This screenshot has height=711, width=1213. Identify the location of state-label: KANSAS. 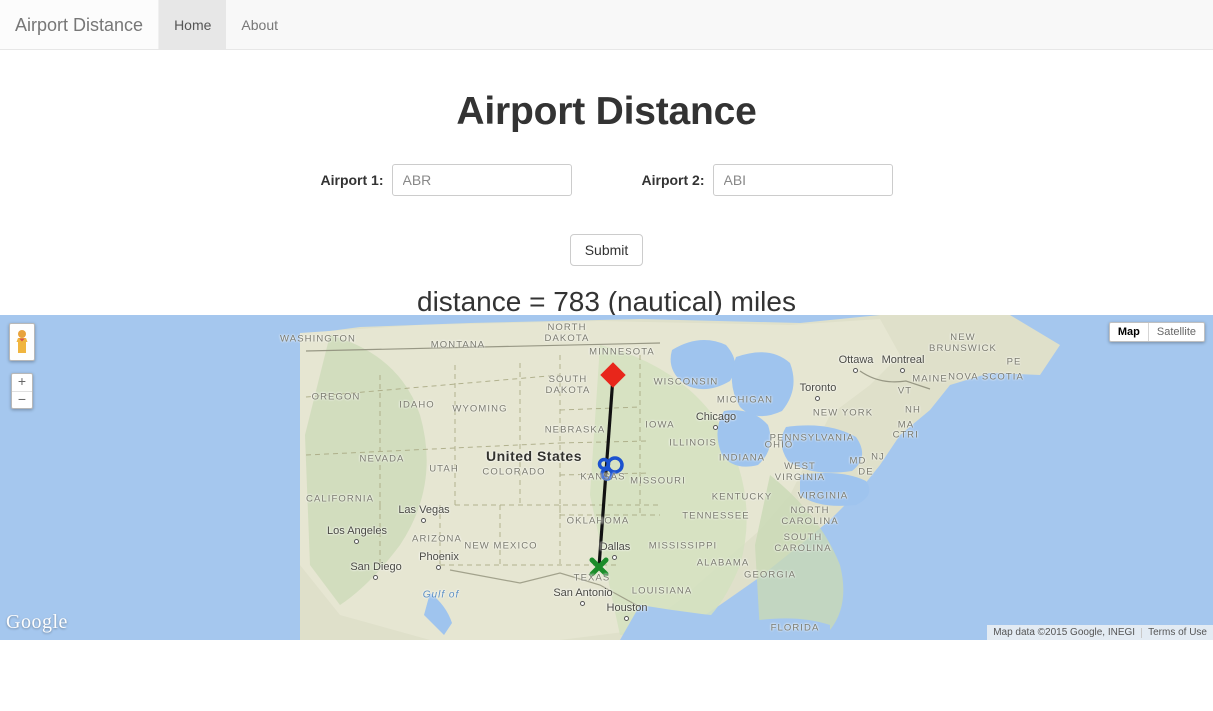
(603, 477).